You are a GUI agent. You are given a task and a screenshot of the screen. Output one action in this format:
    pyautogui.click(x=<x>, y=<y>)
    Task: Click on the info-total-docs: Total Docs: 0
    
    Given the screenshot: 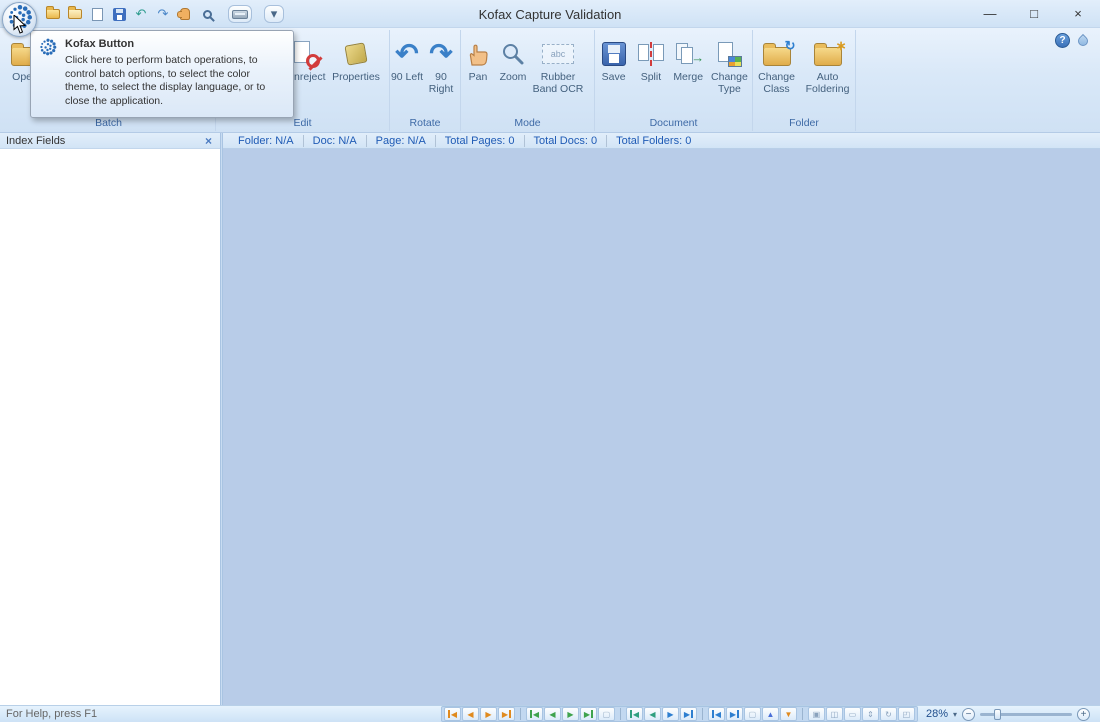 What is the action you would take?
    pyautogui.click(x=565, y=140)
    